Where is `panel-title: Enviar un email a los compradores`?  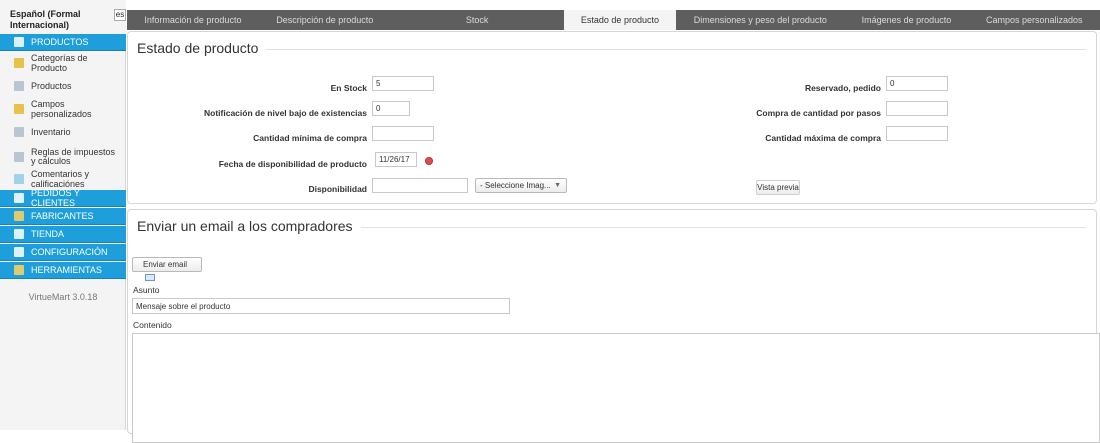
panel-title: Enviar un email a los compradores is located at coordinates (249, 226).